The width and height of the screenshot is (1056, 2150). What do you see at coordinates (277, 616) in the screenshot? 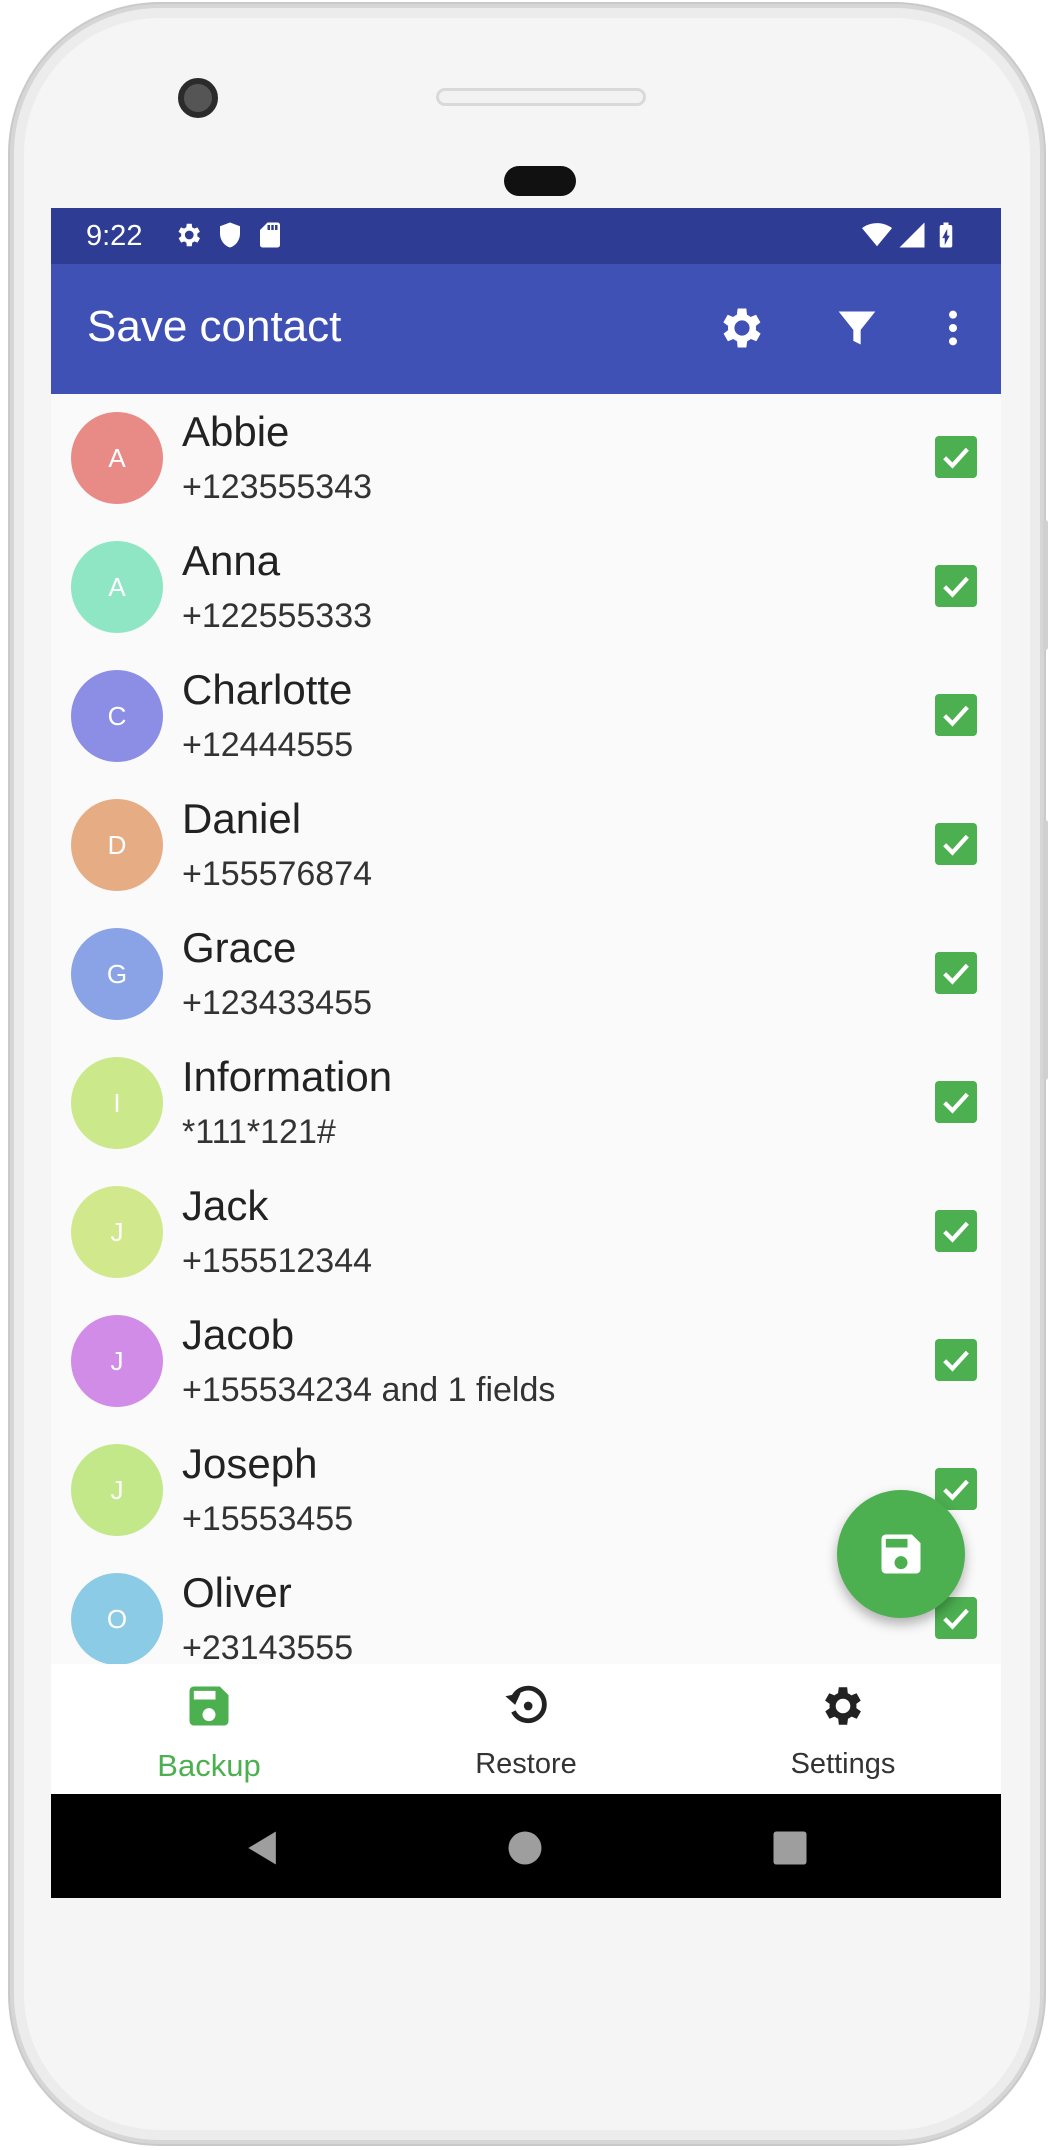
I see `contact-phone: +122555333` at bounding box center [277, 616].